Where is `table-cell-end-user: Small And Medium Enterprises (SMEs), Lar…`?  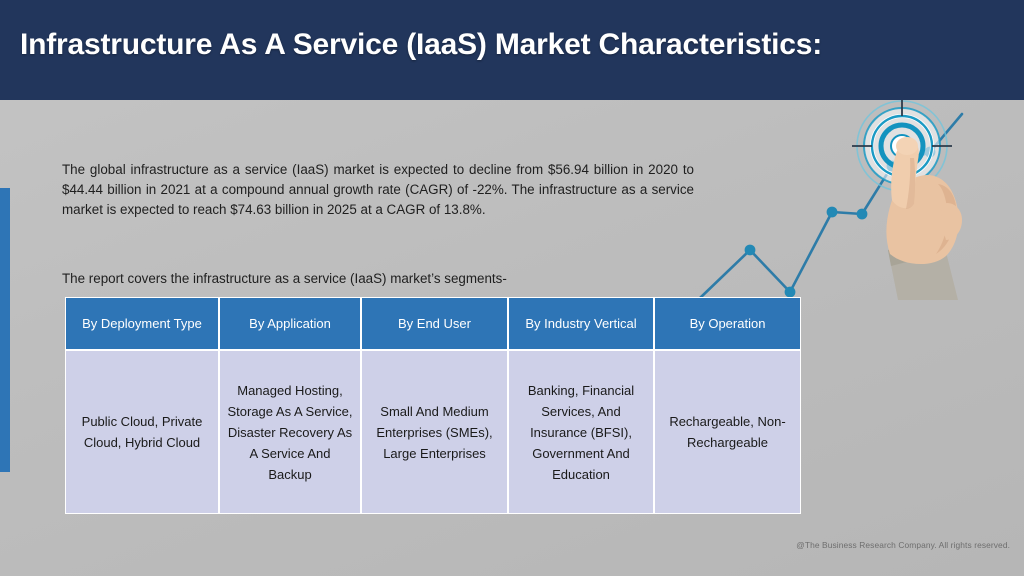
table-cell-end-user: Small And Medium Enterprises (SMEs), Lar… is located at coordinates (434, 432).